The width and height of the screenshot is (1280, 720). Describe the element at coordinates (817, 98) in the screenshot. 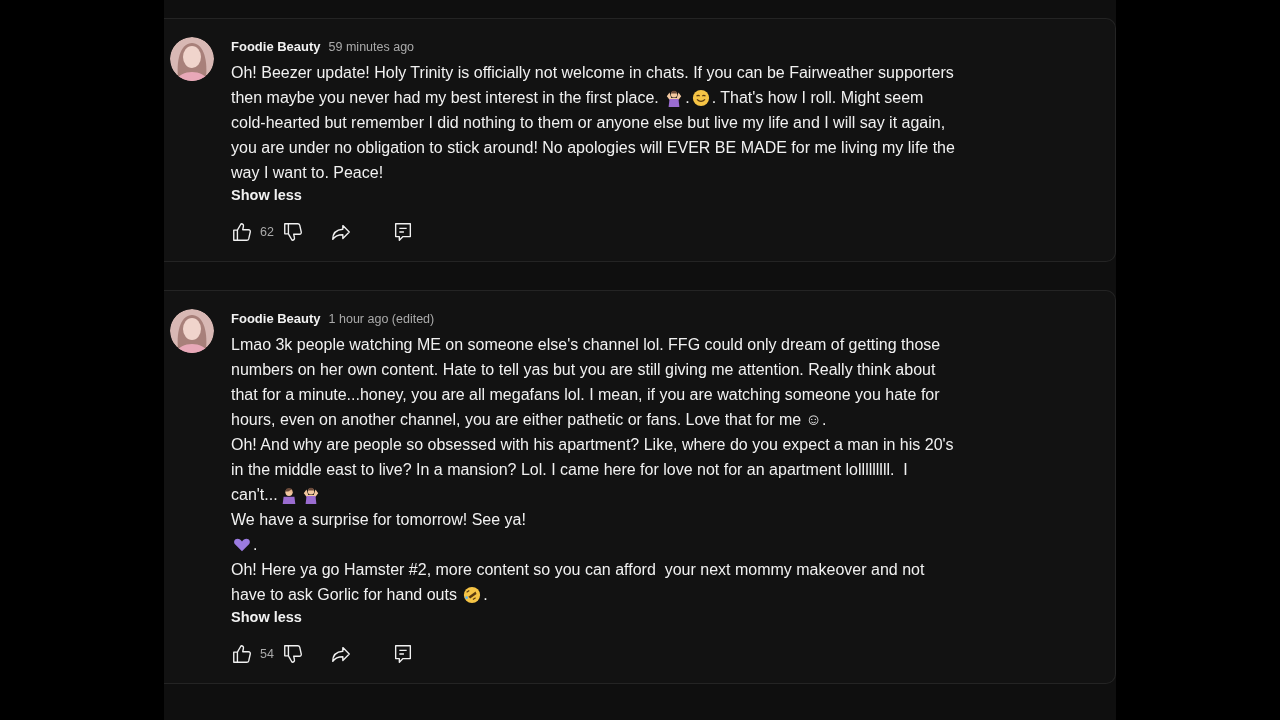

I see `comment-text: . That's how I roll. Might seem` at that location.